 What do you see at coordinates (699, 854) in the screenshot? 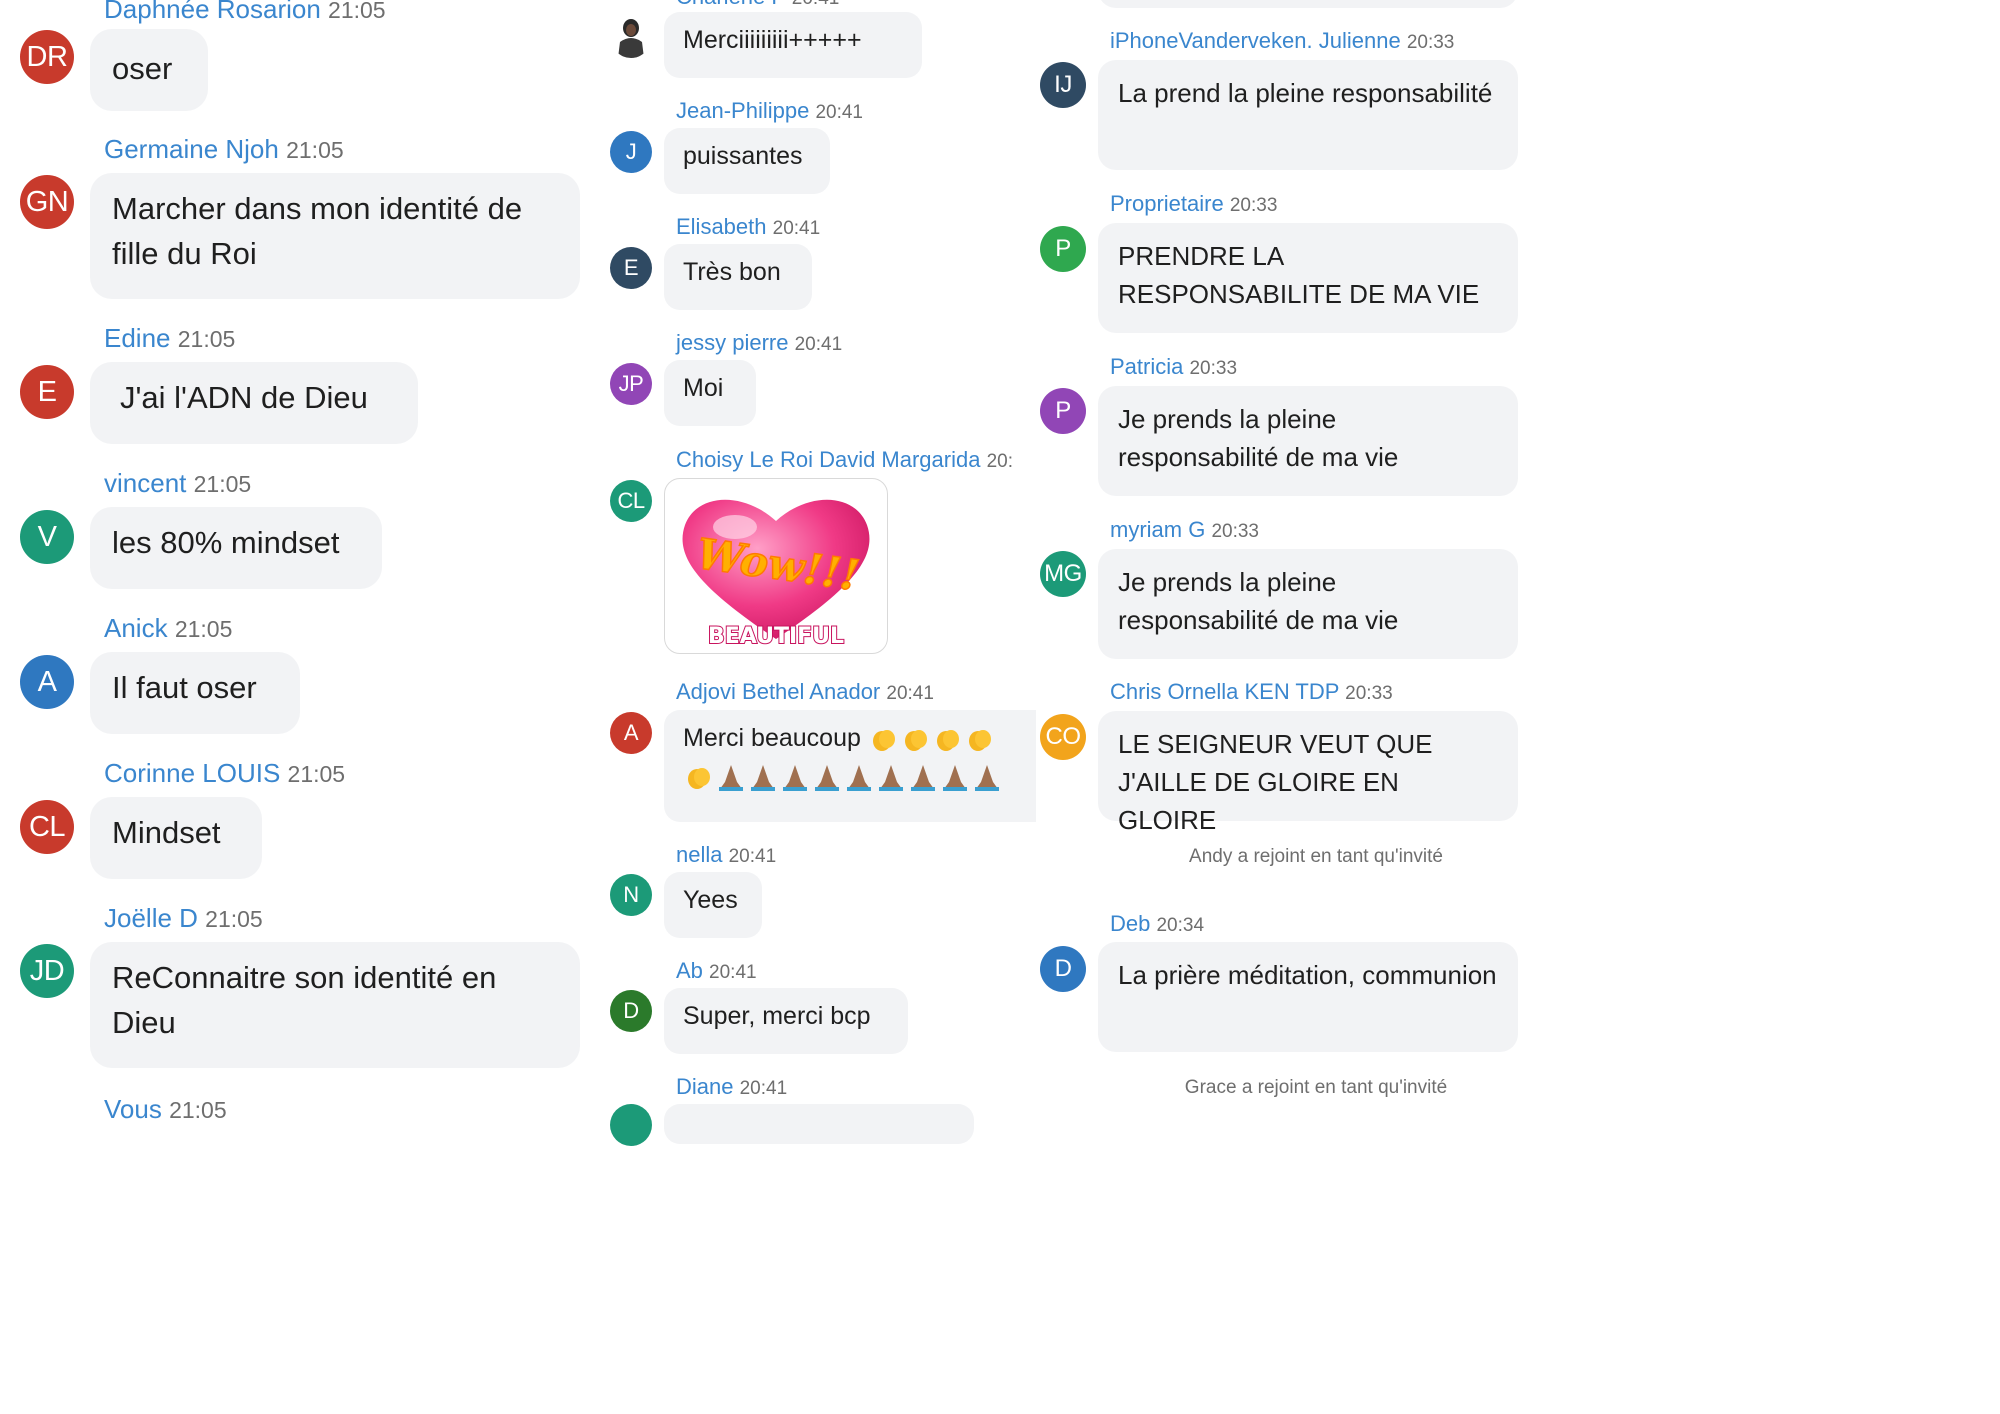
I see `sender-name: nella` at bounding box center [699, 854].